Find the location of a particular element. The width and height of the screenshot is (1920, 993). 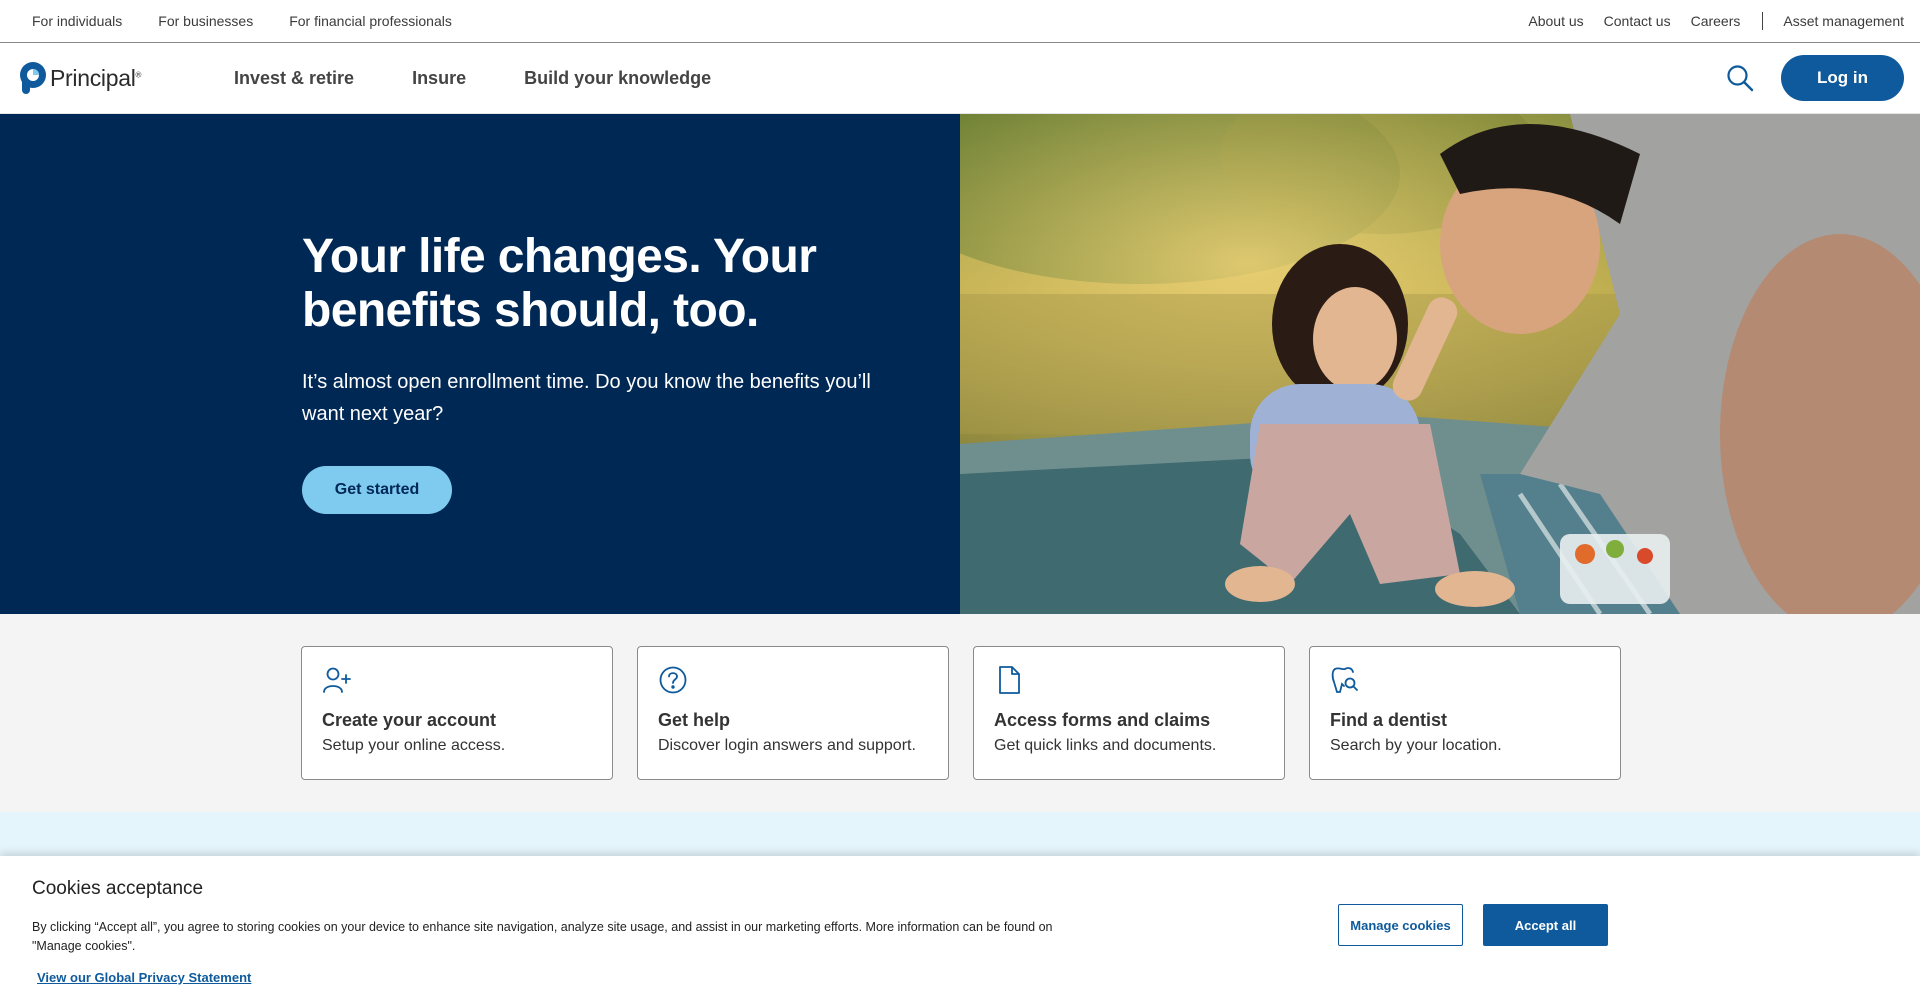

login-button: Log in is located at coordinates (1842, 78).